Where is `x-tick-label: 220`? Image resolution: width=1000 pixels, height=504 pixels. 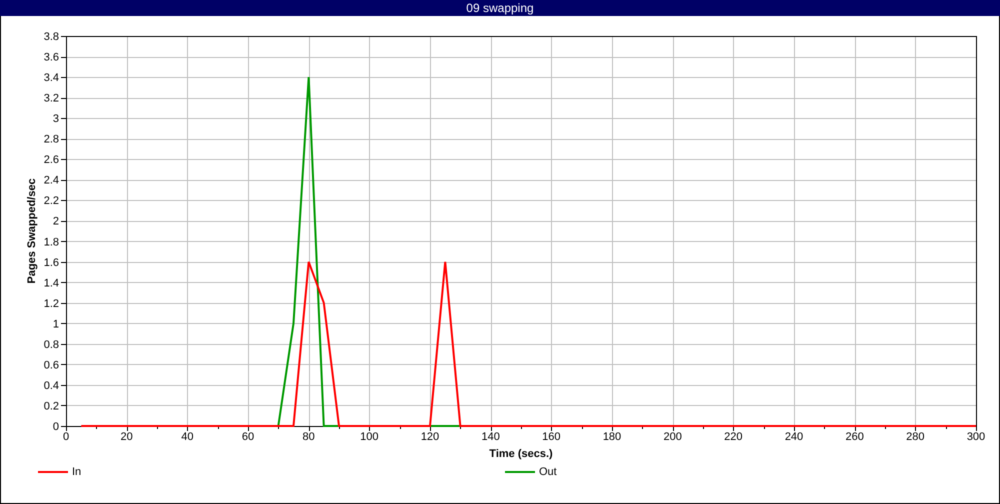 x-tick-label: 220 is located at coordinates (733, 437).